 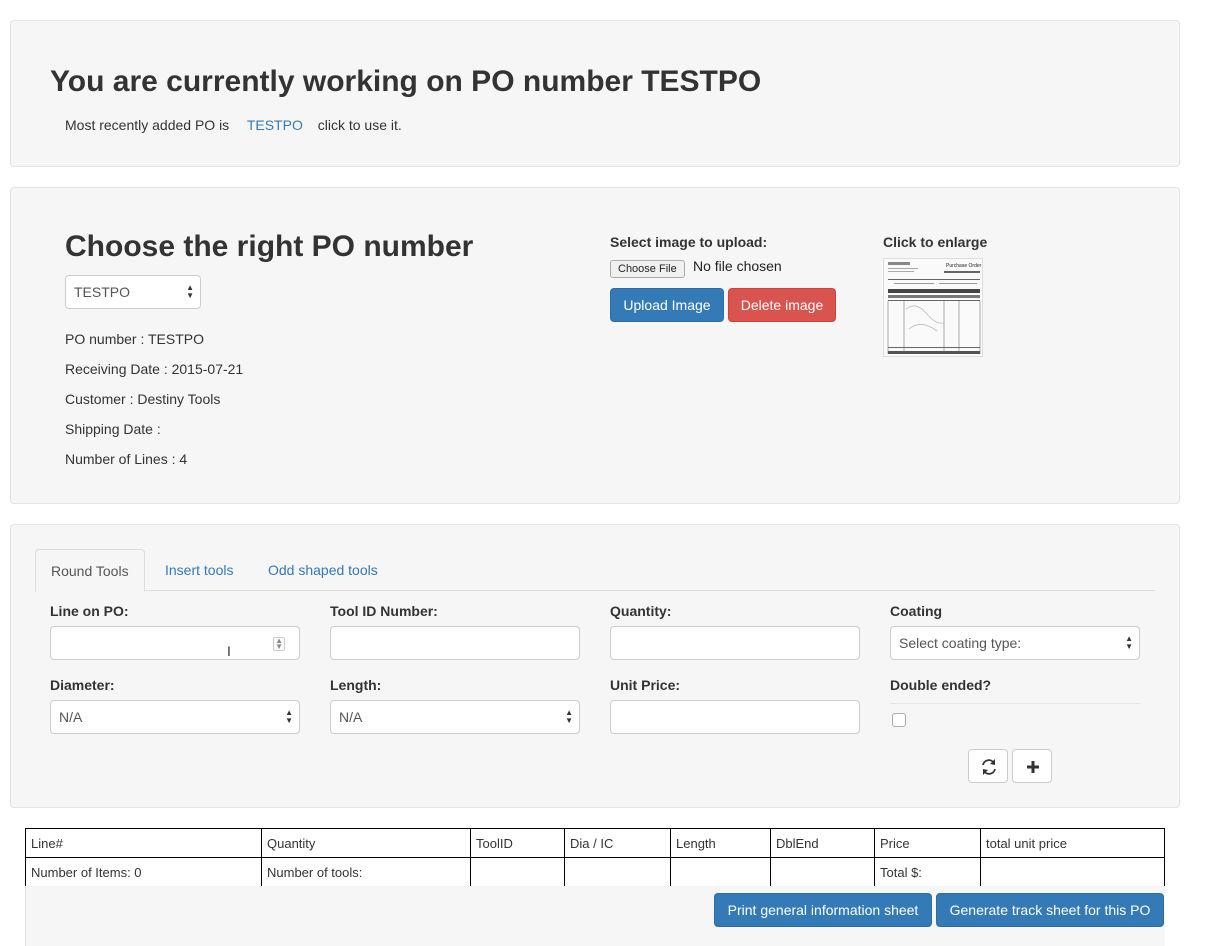 What do you see at coordinates (323, 570) in the screenshot?
I see `tab-odd-shaped-tools: Odd shaped tools` at bounding box center [323, 570].